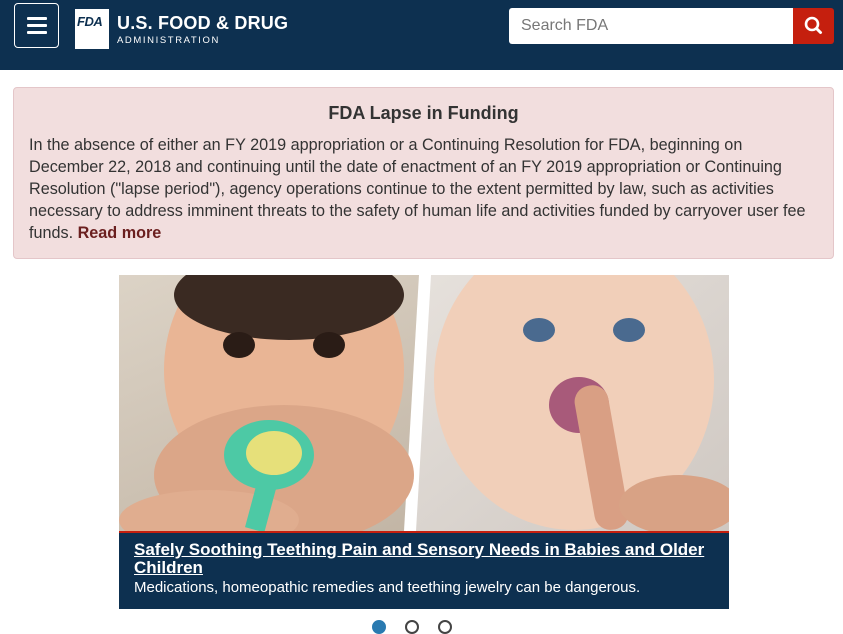 The image size is (843, 634). Describe the element at coordinates (36, 25) in the screenshot. I see `menu-button` at that location.